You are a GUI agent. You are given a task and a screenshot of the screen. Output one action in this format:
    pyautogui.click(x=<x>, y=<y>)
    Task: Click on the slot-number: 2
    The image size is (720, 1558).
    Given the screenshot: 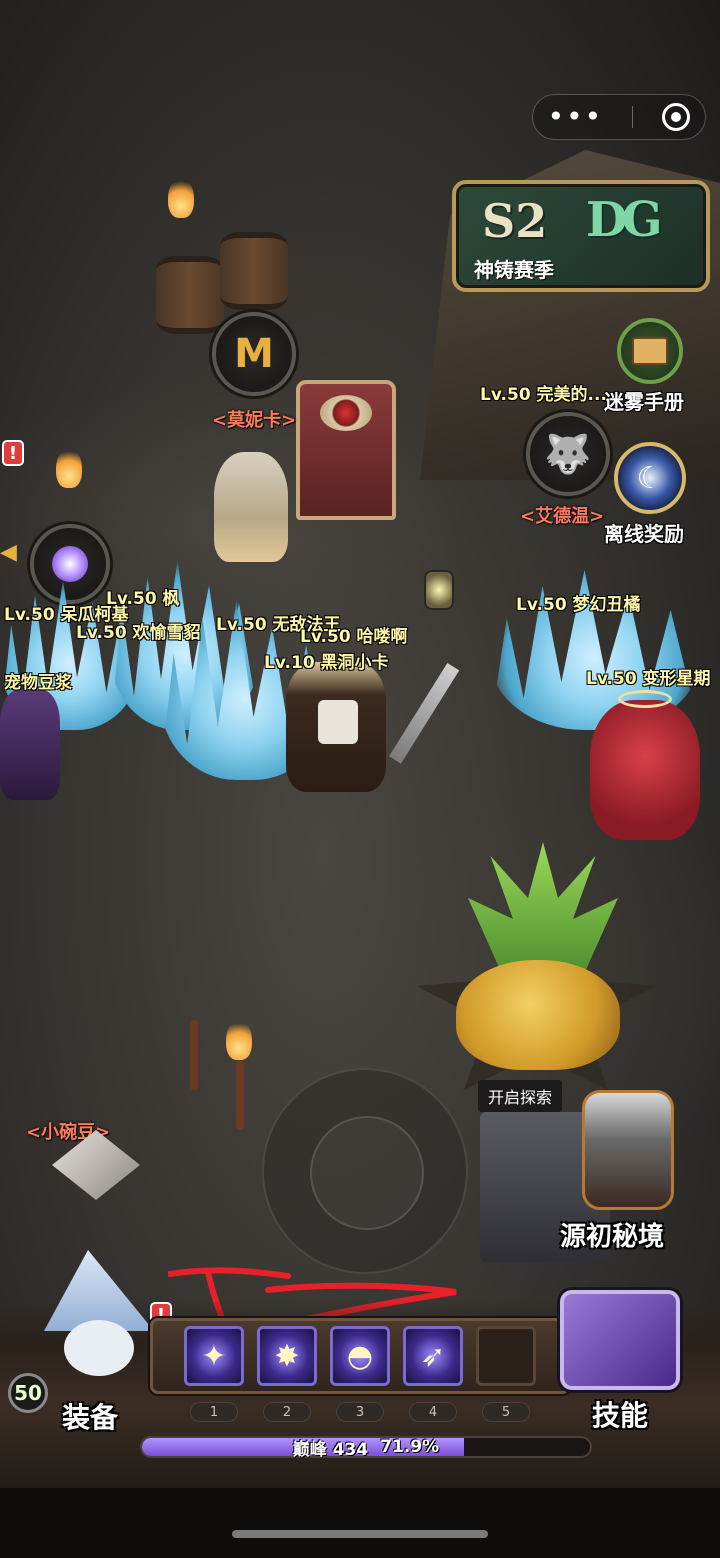 What is the action you would take?
    pyautogui.click(x=287, y=1412)
    